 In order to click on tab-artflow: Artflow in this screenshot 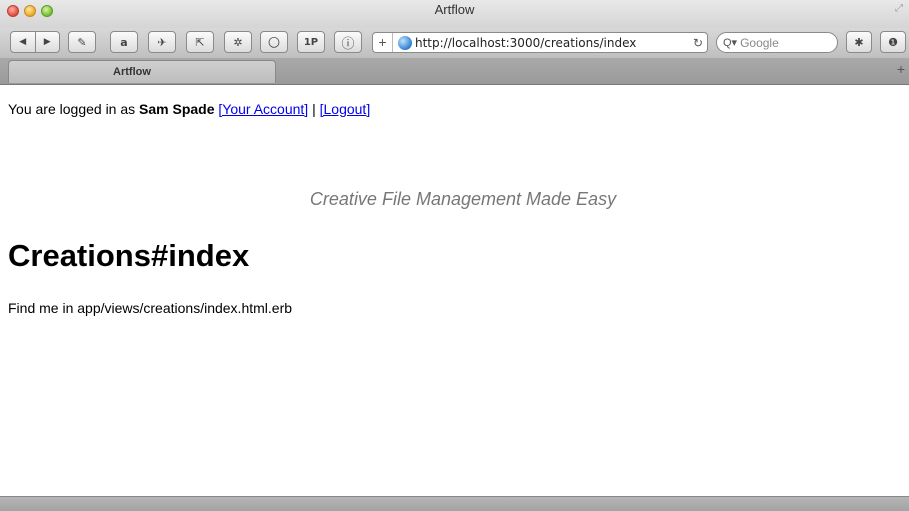, I will do `click(142, 71)`.